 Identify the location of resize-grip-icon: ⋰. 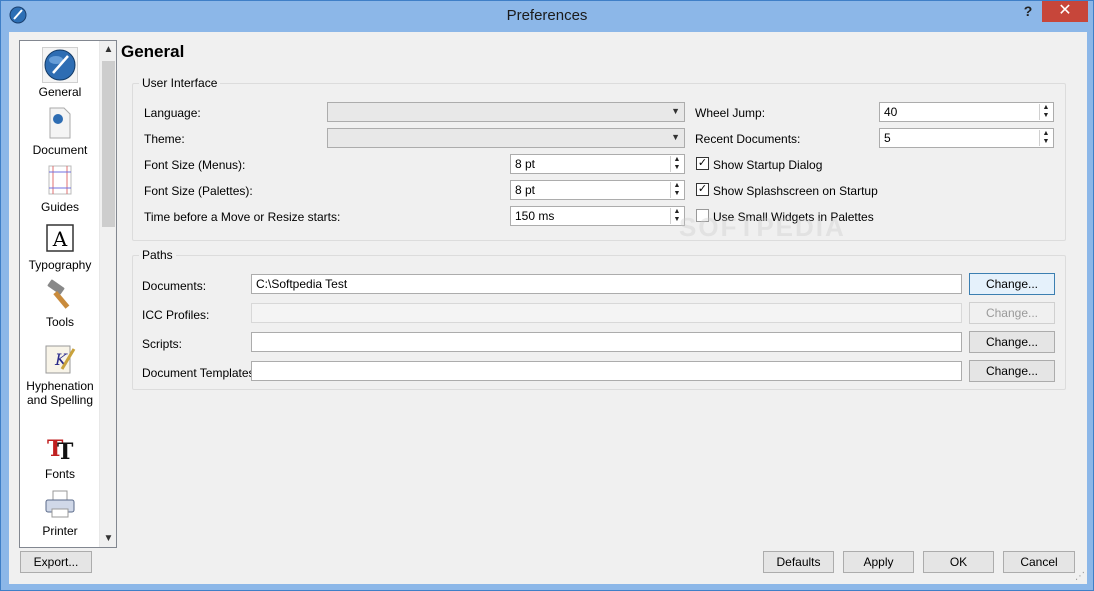
(1080, 576).